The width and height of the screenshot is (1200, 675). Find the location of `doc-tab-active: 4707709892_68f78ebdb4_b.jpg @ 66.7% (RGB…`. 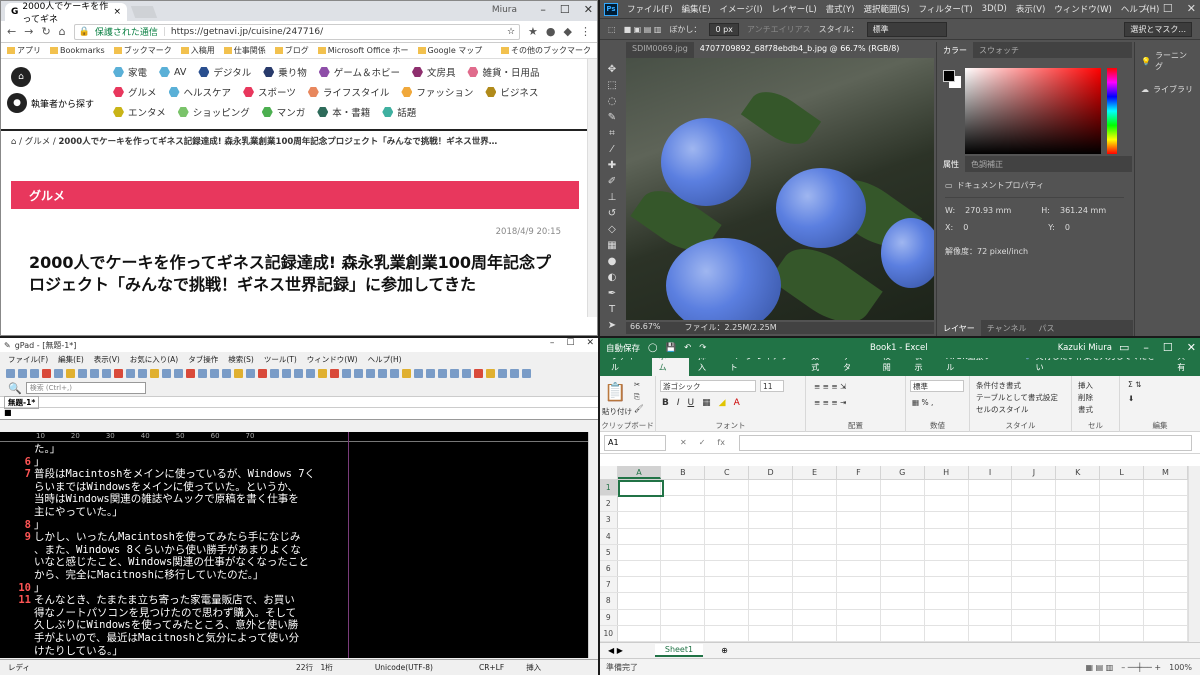

doc-tab-active: 4707709892_68f78ebdb4_b.jpg @ 66.7% (RGB… is located at coordinates (799, 50).